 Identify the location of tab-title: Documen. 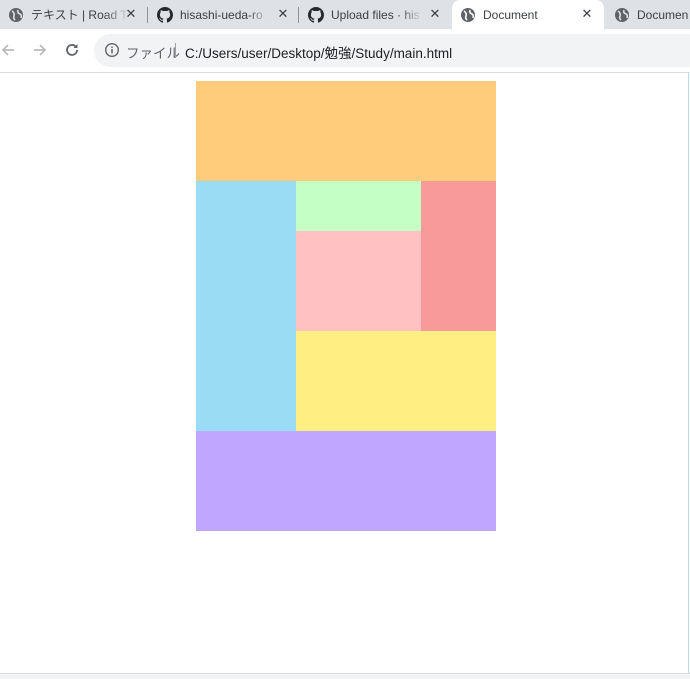
(663, 14).